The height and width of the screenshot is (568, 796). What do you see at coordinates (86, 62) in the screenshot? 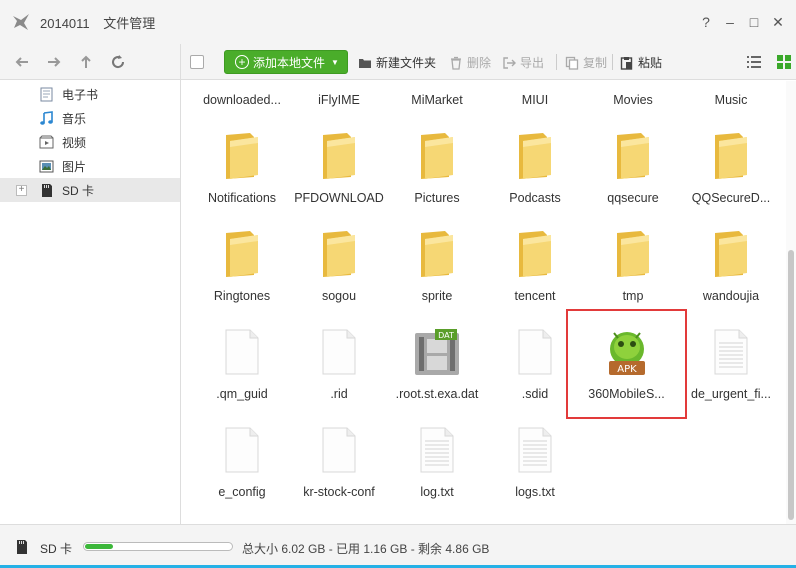
I see `up-icon` at bounding box center [86, 62].